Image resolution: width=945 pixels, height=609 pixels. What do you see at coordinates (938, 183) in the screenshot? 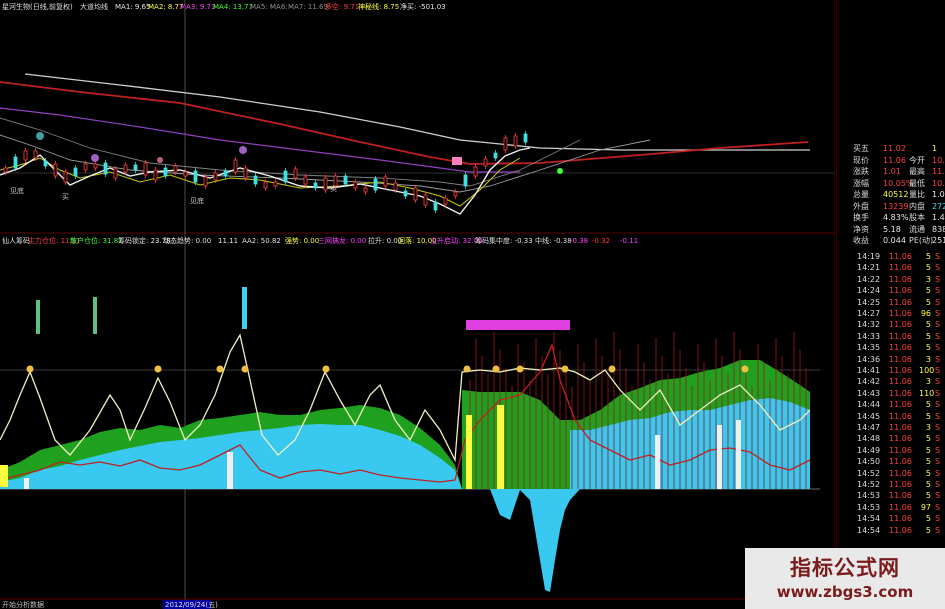
I see `quote-value: 10.4` at bounding box center [938, 183].